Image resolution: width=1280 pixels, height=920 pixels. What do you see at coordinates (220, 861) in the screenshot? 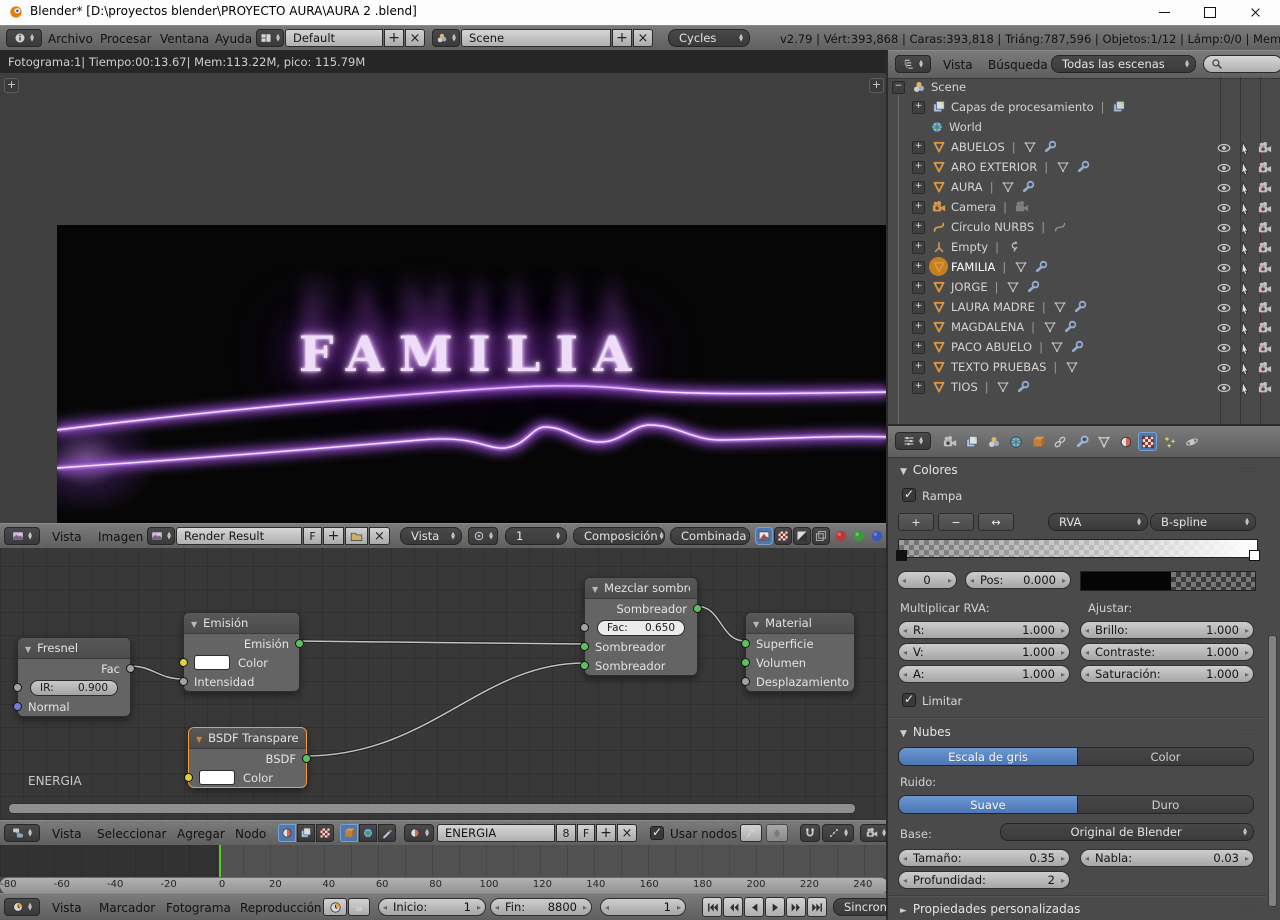
I see `current-frame-playhead` at bounding box center [220, 861].